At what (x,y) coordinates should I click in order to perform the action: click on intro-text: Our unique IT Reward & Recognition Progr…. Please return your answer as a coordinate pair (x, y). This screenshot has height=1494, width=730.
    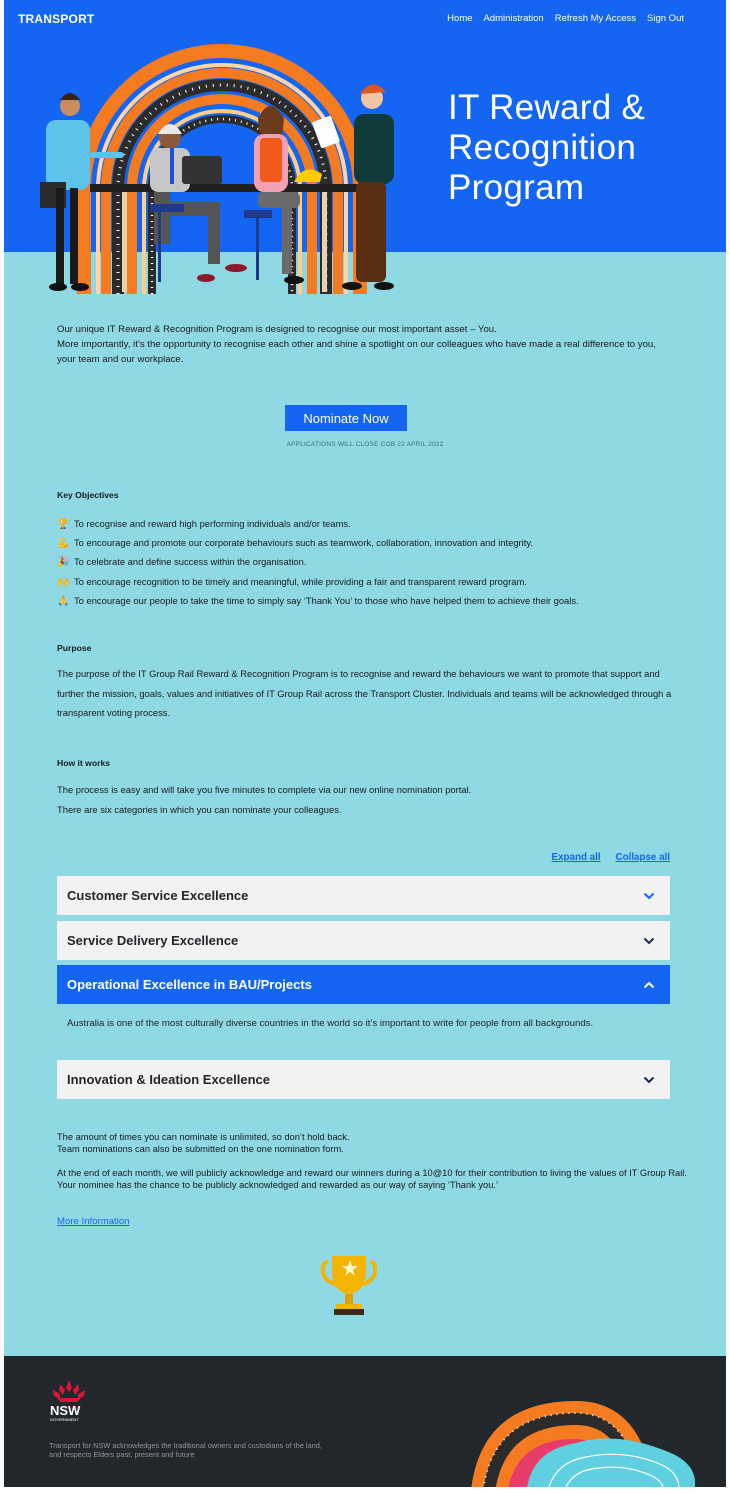
    Looking at the image, I should click on (367, 344).